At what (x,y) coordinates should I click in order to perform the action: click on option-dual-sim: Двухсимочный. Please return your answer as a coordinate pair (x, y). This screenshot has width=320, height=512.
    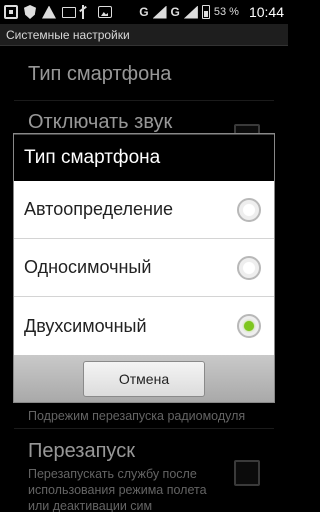
    Looking at the image, I should click on (144, 326).